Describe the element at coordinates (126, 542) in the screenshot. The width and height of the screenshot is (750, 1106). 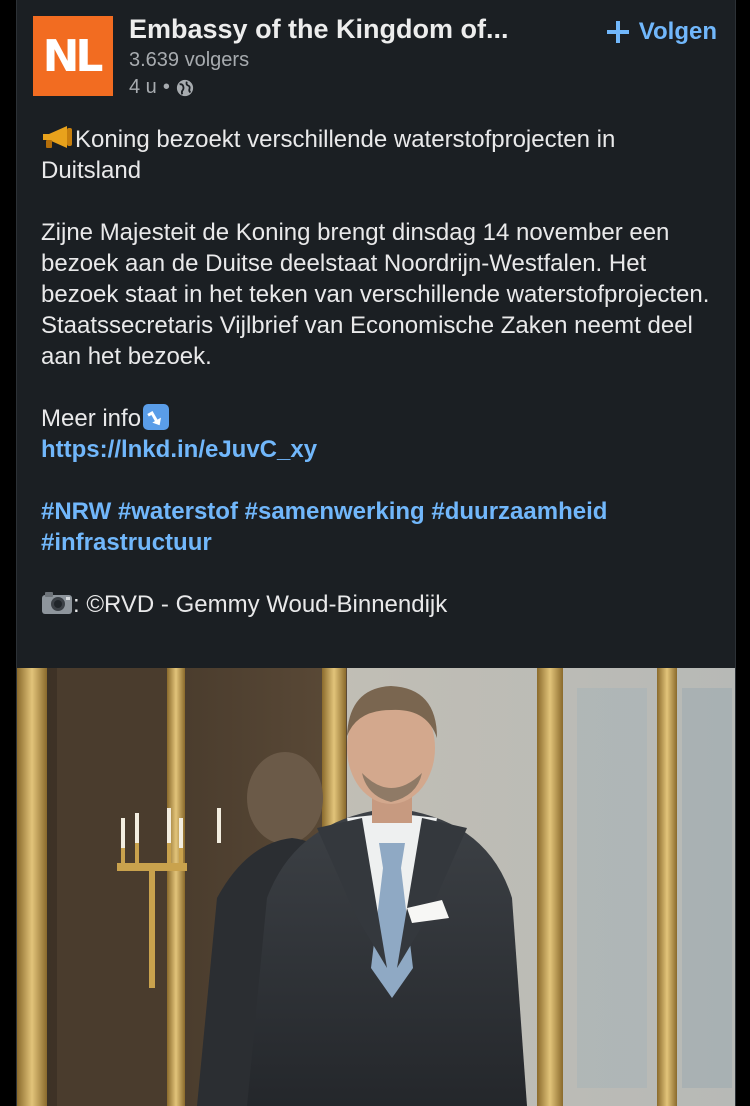
I see `hashtag-infrastructuur: #infrastructuur` at that location.